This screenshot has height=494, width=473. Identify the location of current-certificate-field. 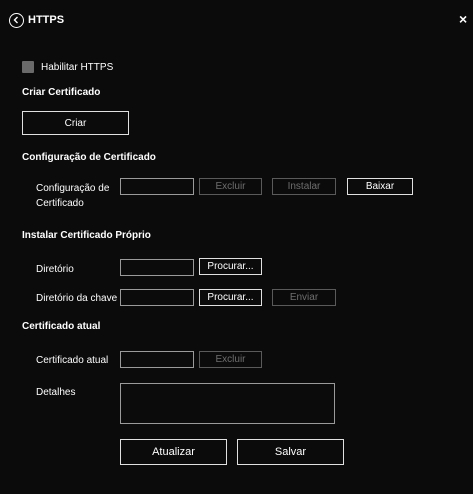
(157, 359).